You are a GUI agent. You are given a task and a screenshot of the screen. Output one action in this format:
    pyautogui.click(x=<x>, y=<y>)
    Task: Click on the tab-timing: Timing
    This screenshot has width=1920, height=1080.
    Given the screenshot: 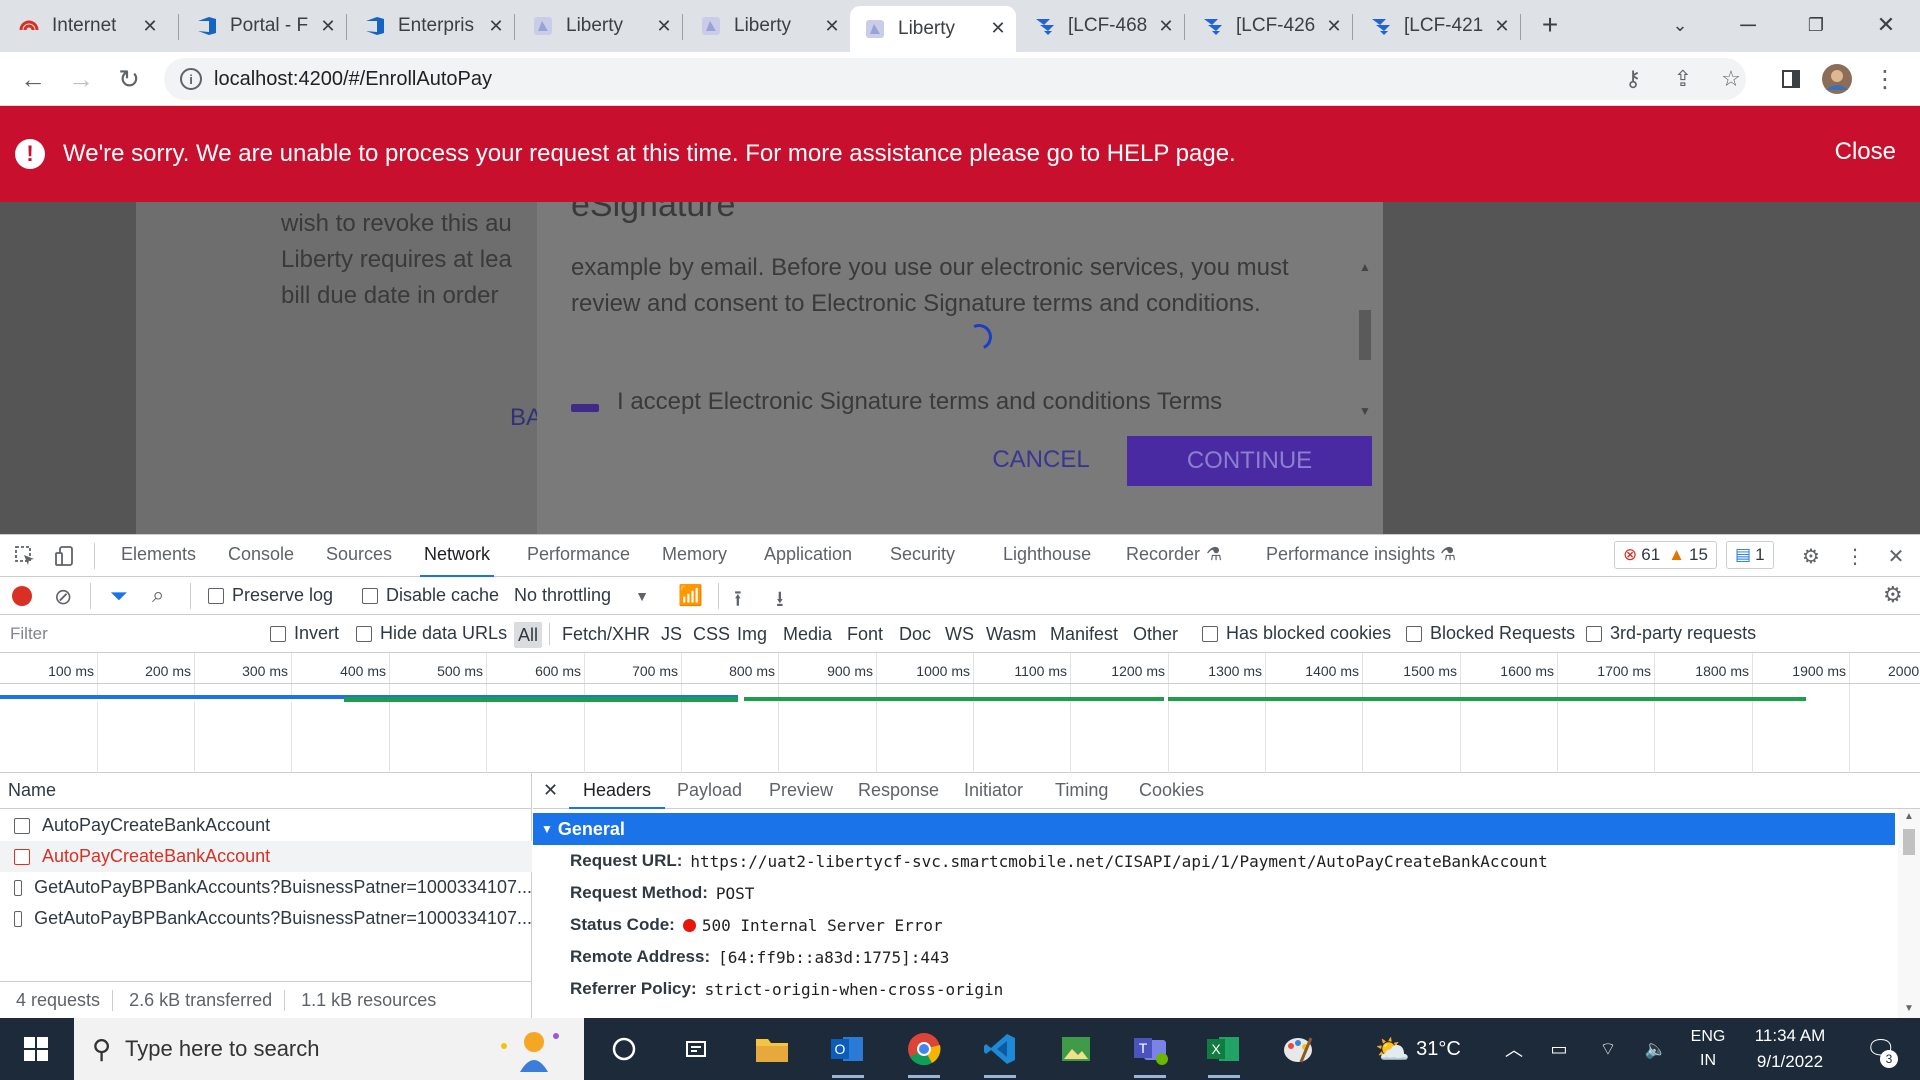 What is the action you would take?
    pyautogui.click(x=1081, y=790)
    